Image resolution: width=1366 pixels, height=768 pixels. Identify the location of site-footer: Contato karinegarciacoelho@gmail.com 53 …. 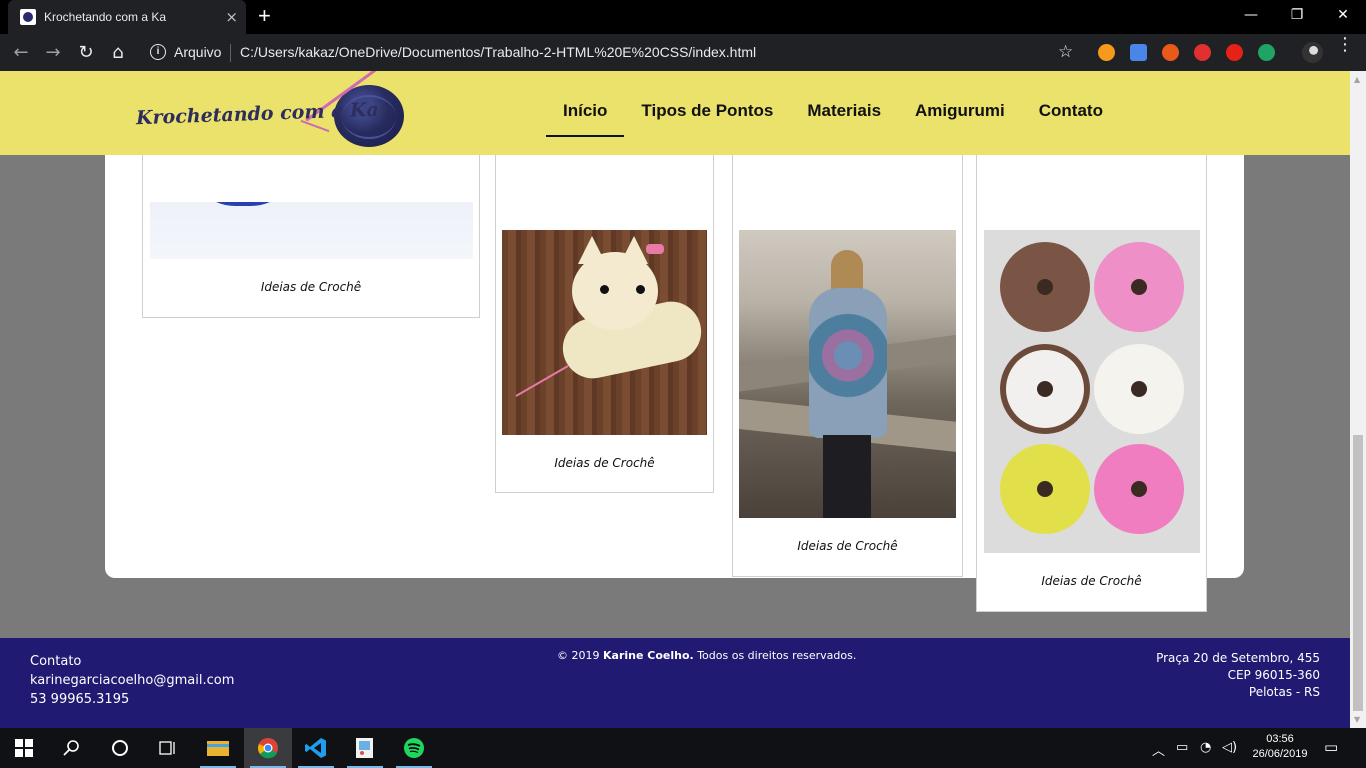
(675, 683).